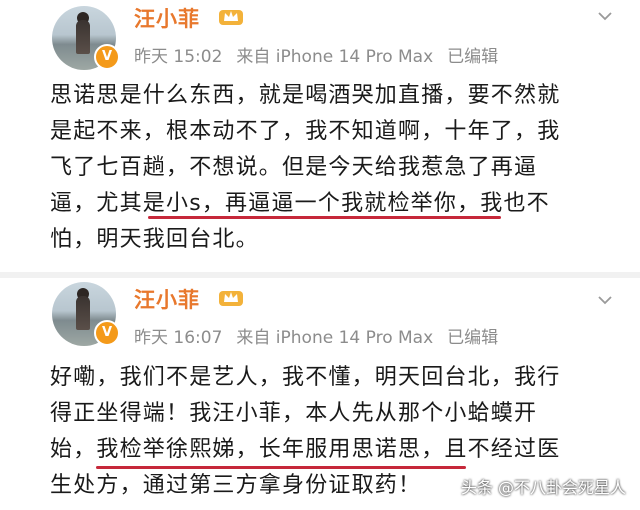  Describe the element at coordinates (294, 167) in the screenshot. I see `content-line: 飞了七百趟，不想说。但是今天给我惹急了再逼` at that location.